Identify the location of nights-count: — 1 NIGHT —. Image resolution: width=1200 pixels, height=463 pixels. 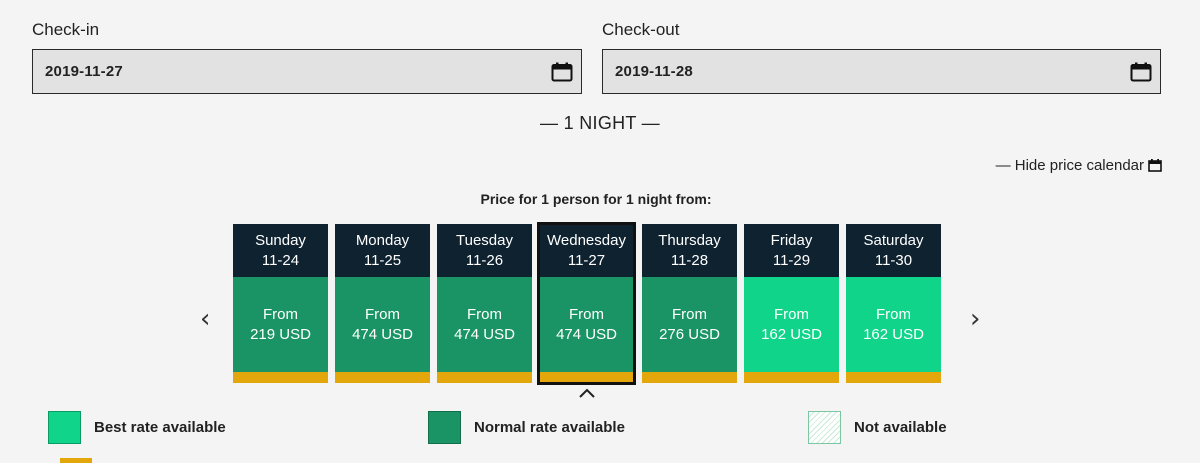
(600, 123).